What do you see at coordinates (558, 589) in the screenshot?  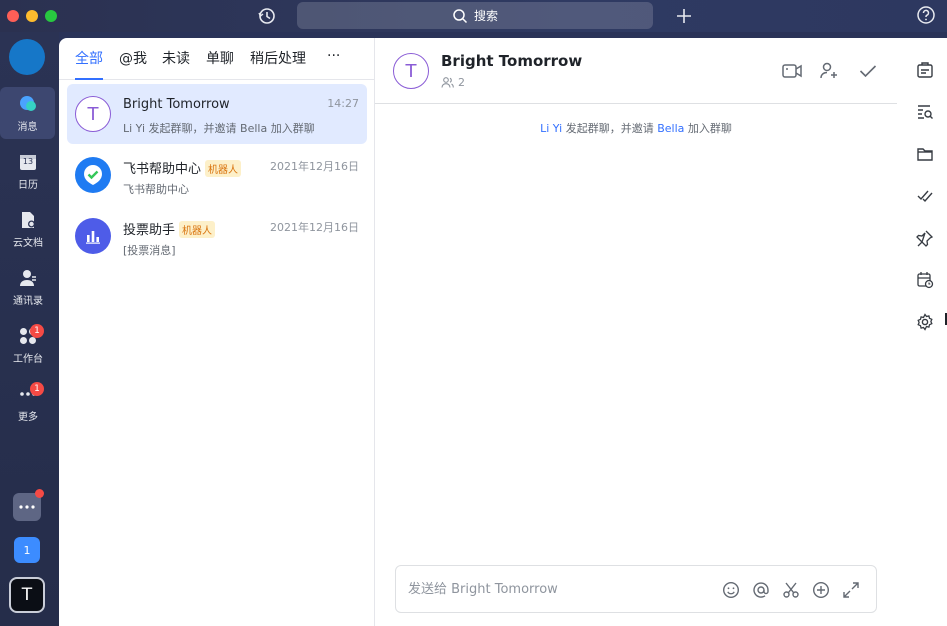 I see `message-input` at bounding box center [558, 589].